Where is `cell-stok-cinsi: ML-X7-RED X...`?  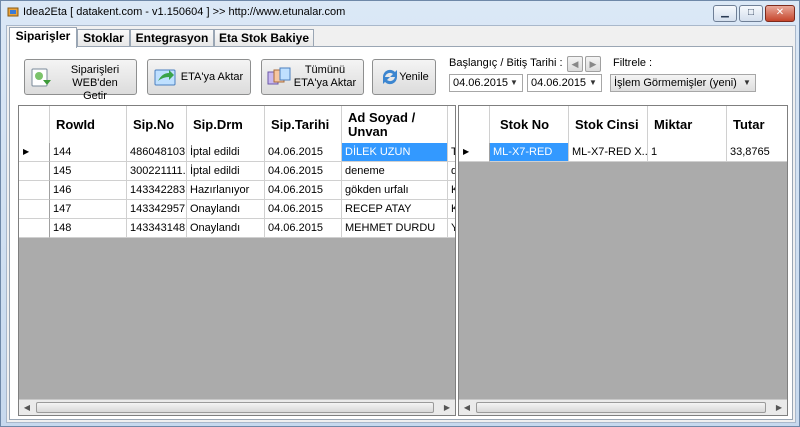
cell-stok-cinsi: ML-X7-RED X... is located at coordinates (608, 152).